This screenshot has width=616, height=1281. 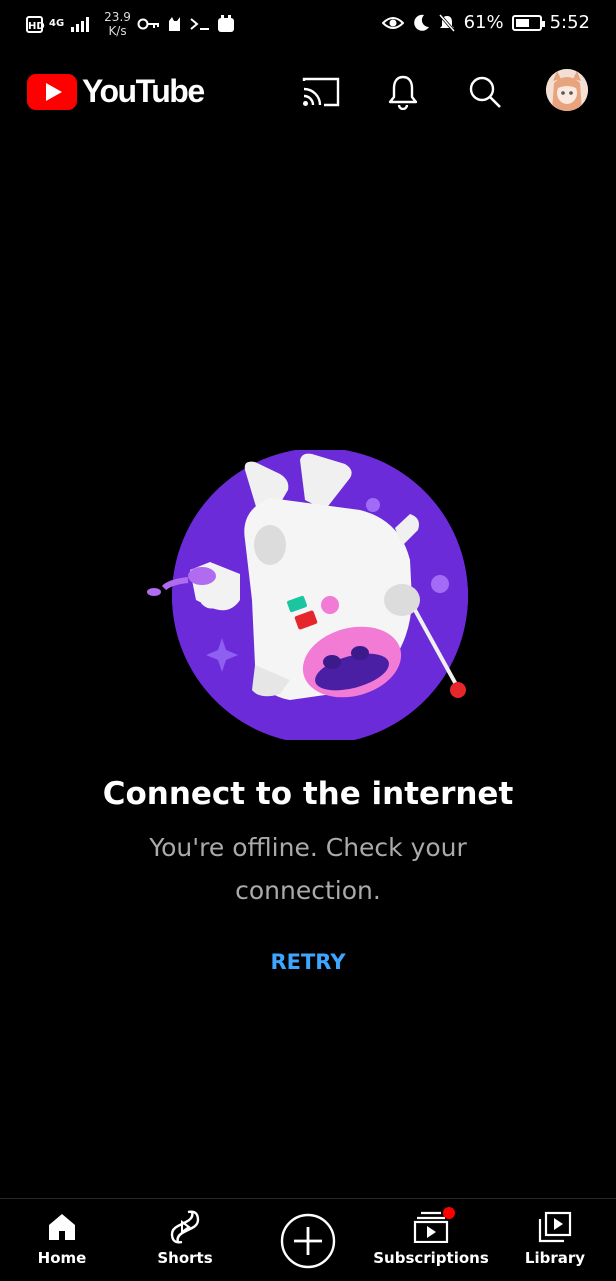 What do you see at coordinates (392, 22) in the screenshot?
I see `eye-icon` at bounding box center [392, 22].